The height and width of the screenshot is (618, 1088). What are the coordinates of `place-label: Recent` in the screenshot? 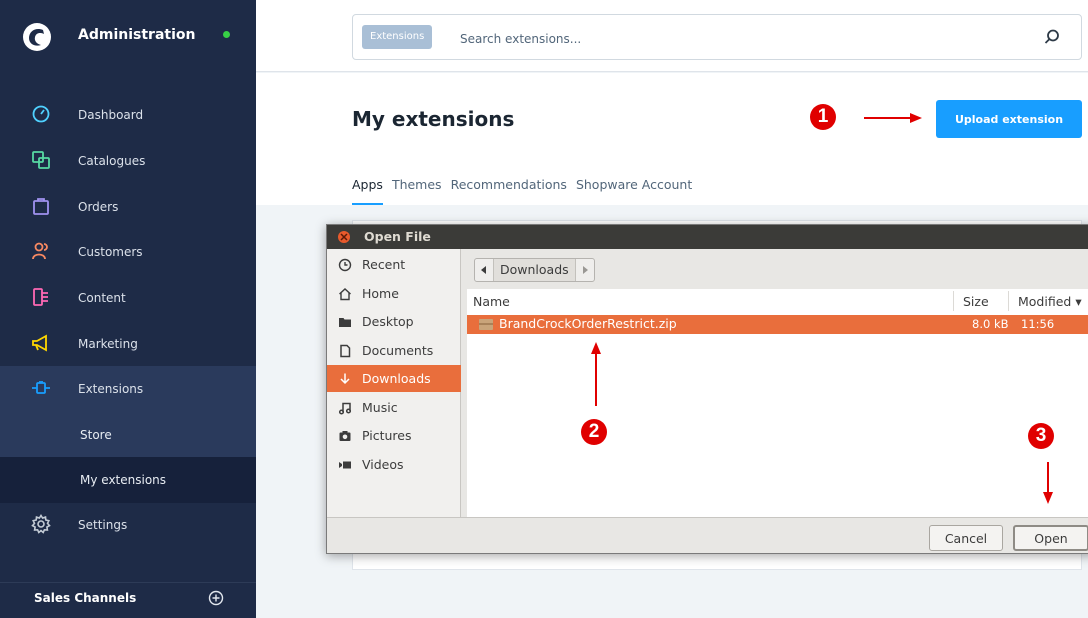 It's located at (384, 264).